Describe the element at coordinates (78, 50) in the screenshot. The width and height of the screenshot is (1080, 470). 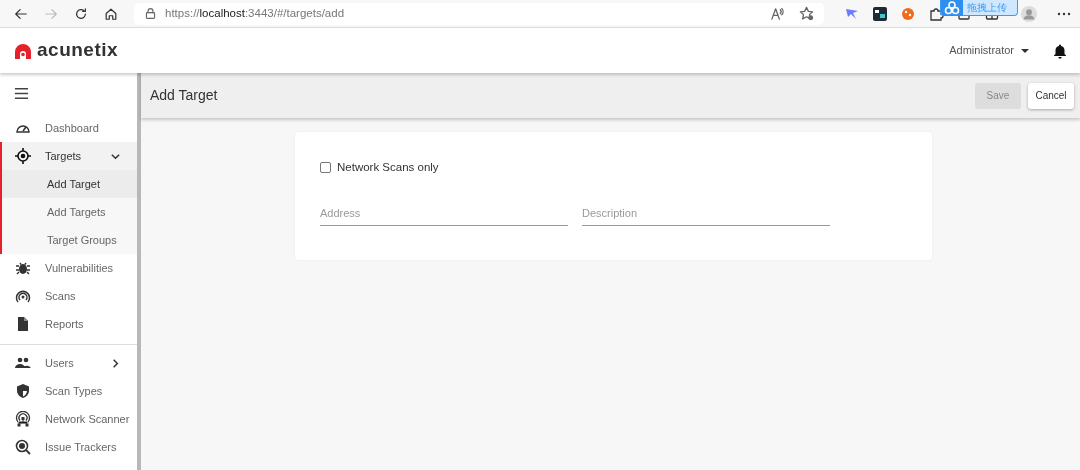
I see `logo-text: acunetix` at that location.